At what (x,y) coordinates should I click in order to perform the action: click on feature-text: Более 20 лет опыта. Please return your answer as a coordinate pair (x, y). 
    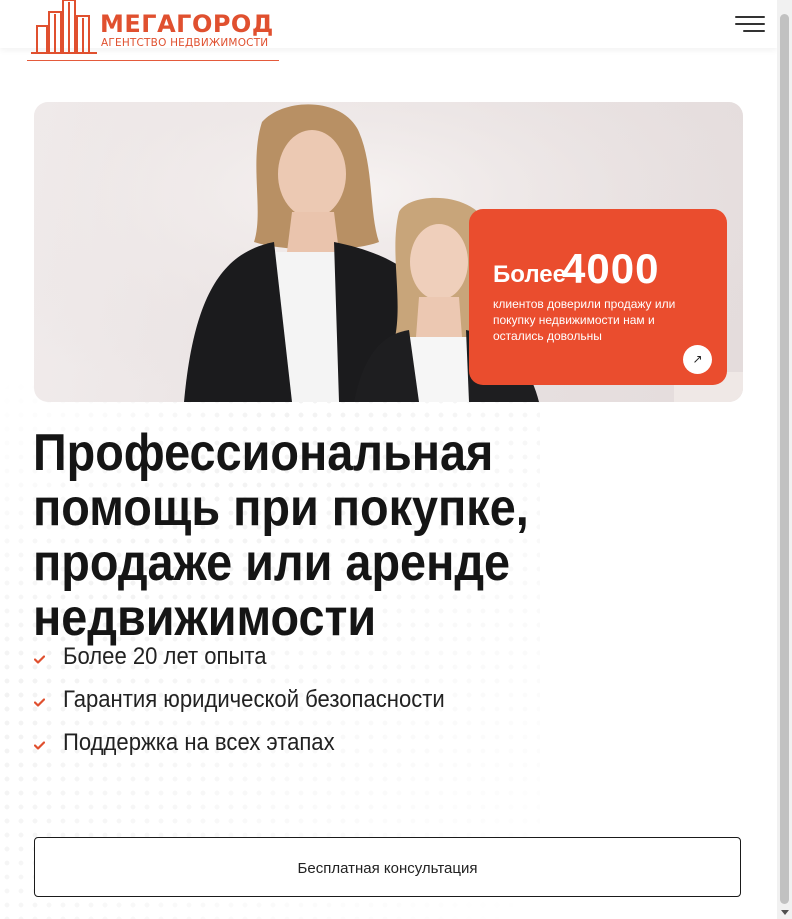
    Looking at the image, I should click on (165, 656).